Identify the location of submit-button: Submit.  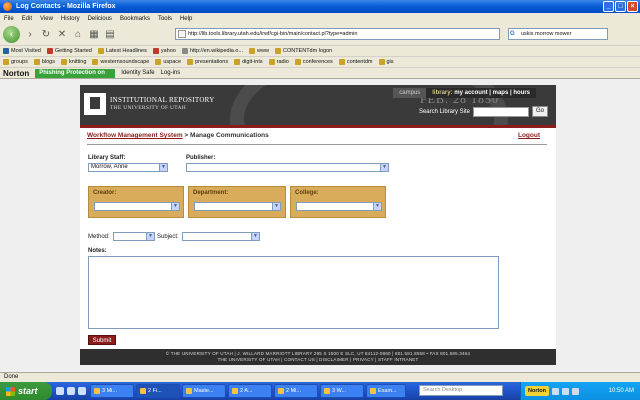
(102, 340).